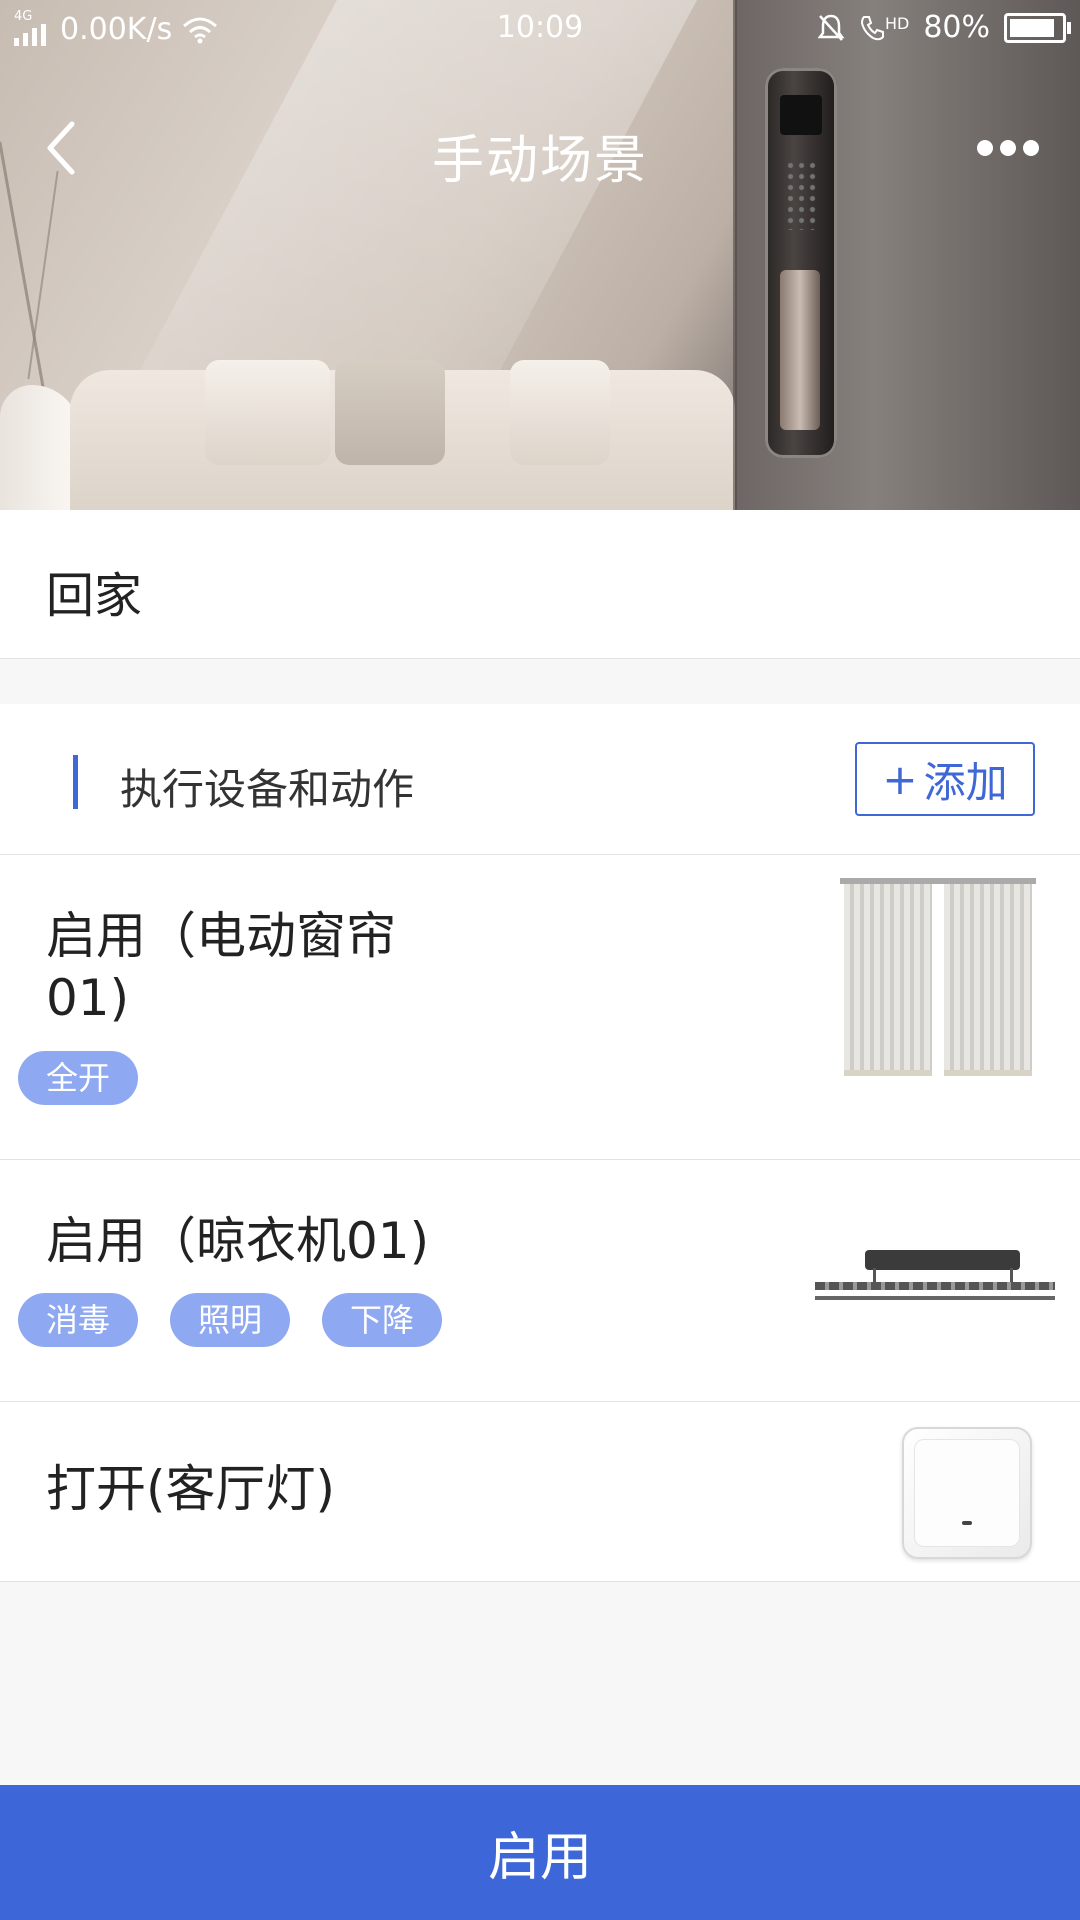  Describe the element at coordinates (88, 998) in the screenshot. I see `device-action-label-line: 01)` at that location.